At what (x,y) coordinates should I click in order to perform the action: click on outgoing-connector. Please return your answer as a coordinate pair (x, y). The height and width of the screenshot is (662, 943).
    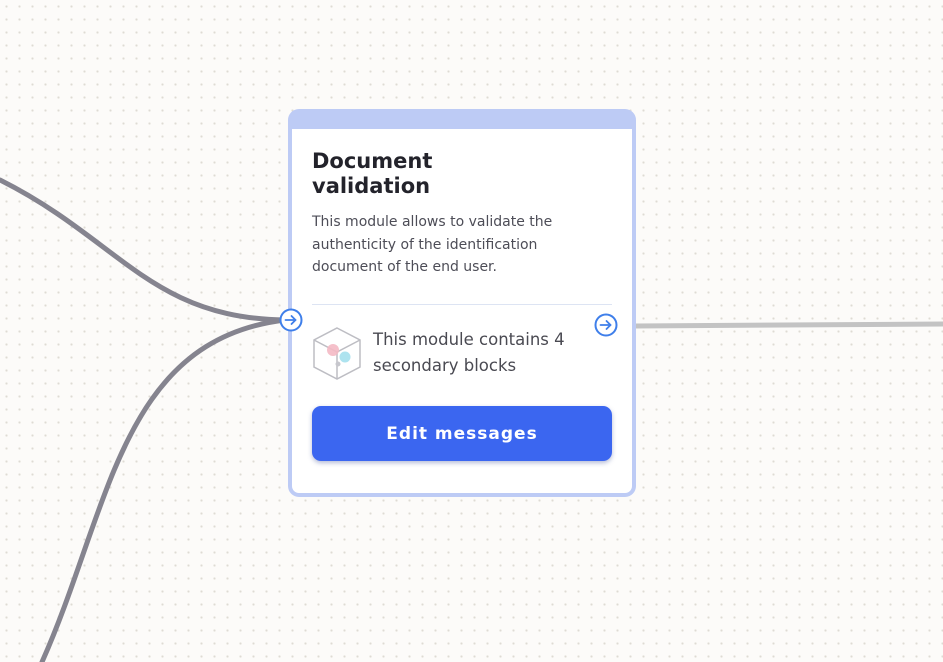
    Looking at the image, I should click on (789, 325).